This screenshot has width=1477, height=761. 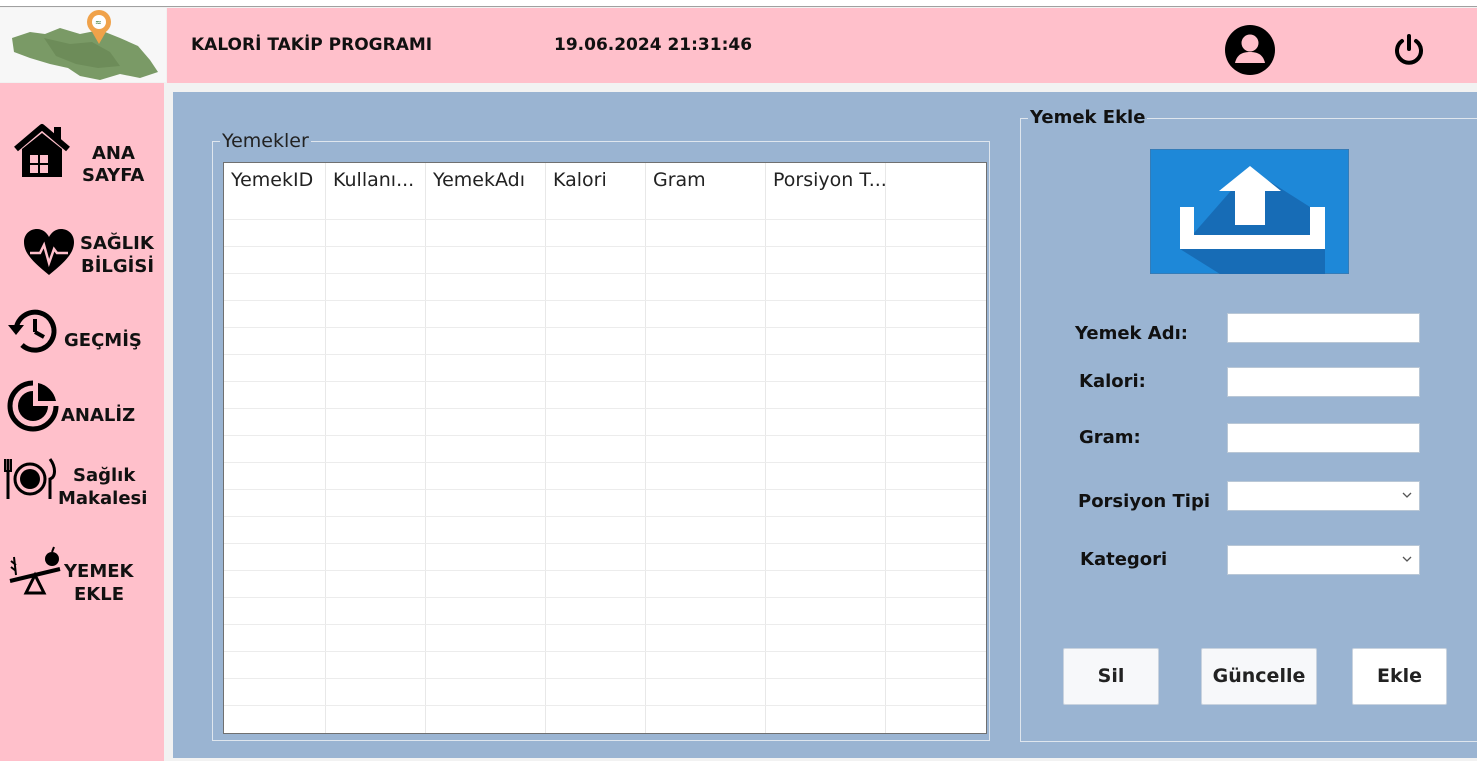 I want to click on sidebar-item-label: BİLGİSİ, so click(x=118, y=266).